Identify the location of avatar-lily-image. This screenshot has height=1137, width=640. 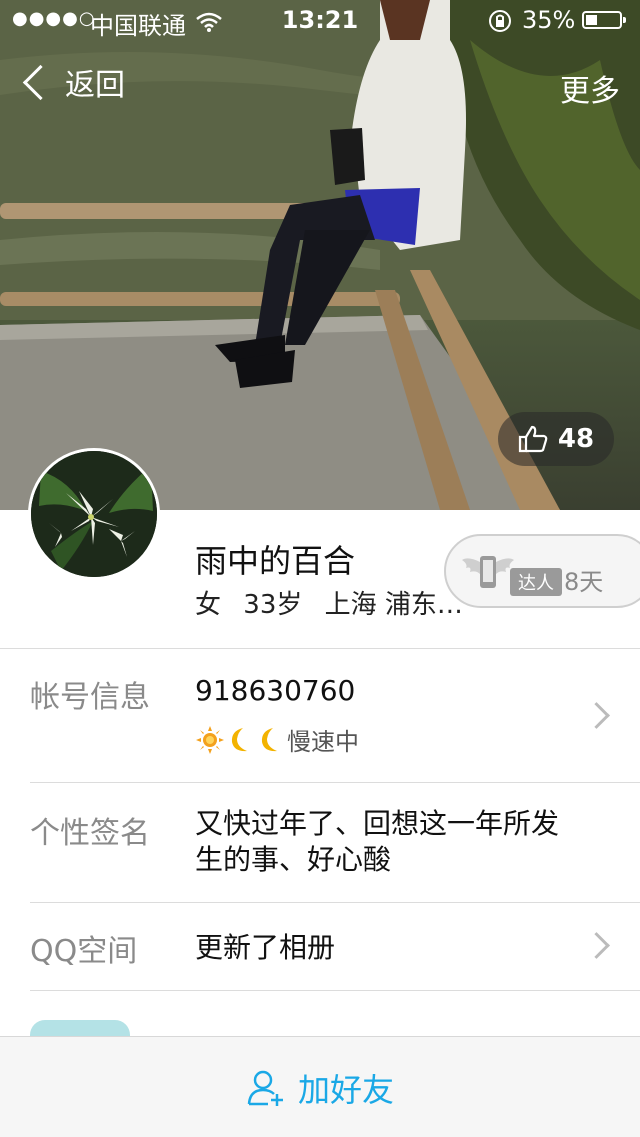
(94, 514).